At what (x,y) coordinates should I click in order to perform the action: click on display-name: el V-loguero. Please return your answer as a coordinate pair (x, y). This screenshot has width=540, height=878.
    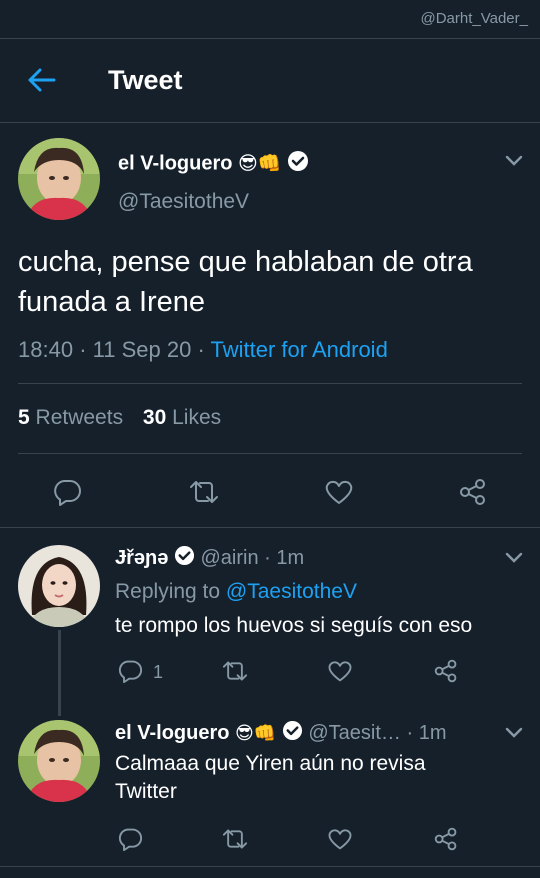
    Looking at the image, I should click on (172, 733).